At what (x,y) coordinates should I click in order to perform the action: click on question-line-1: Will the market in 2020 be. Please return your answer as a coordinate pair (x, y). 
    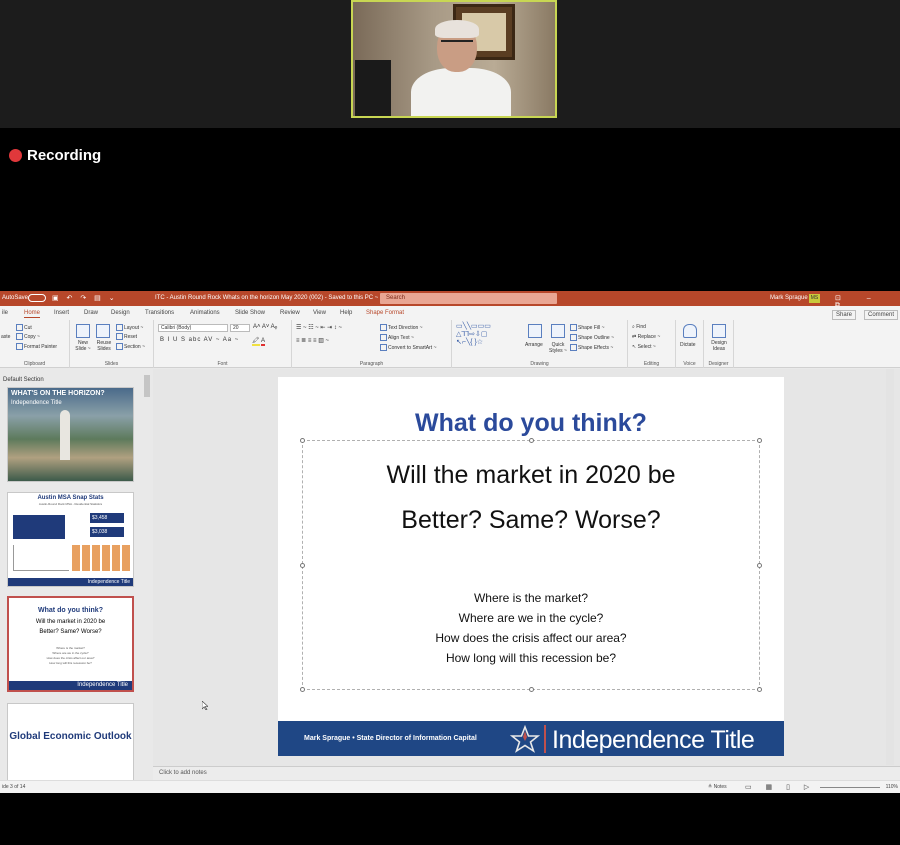
    Looking at the image, I should click on (531, 475).